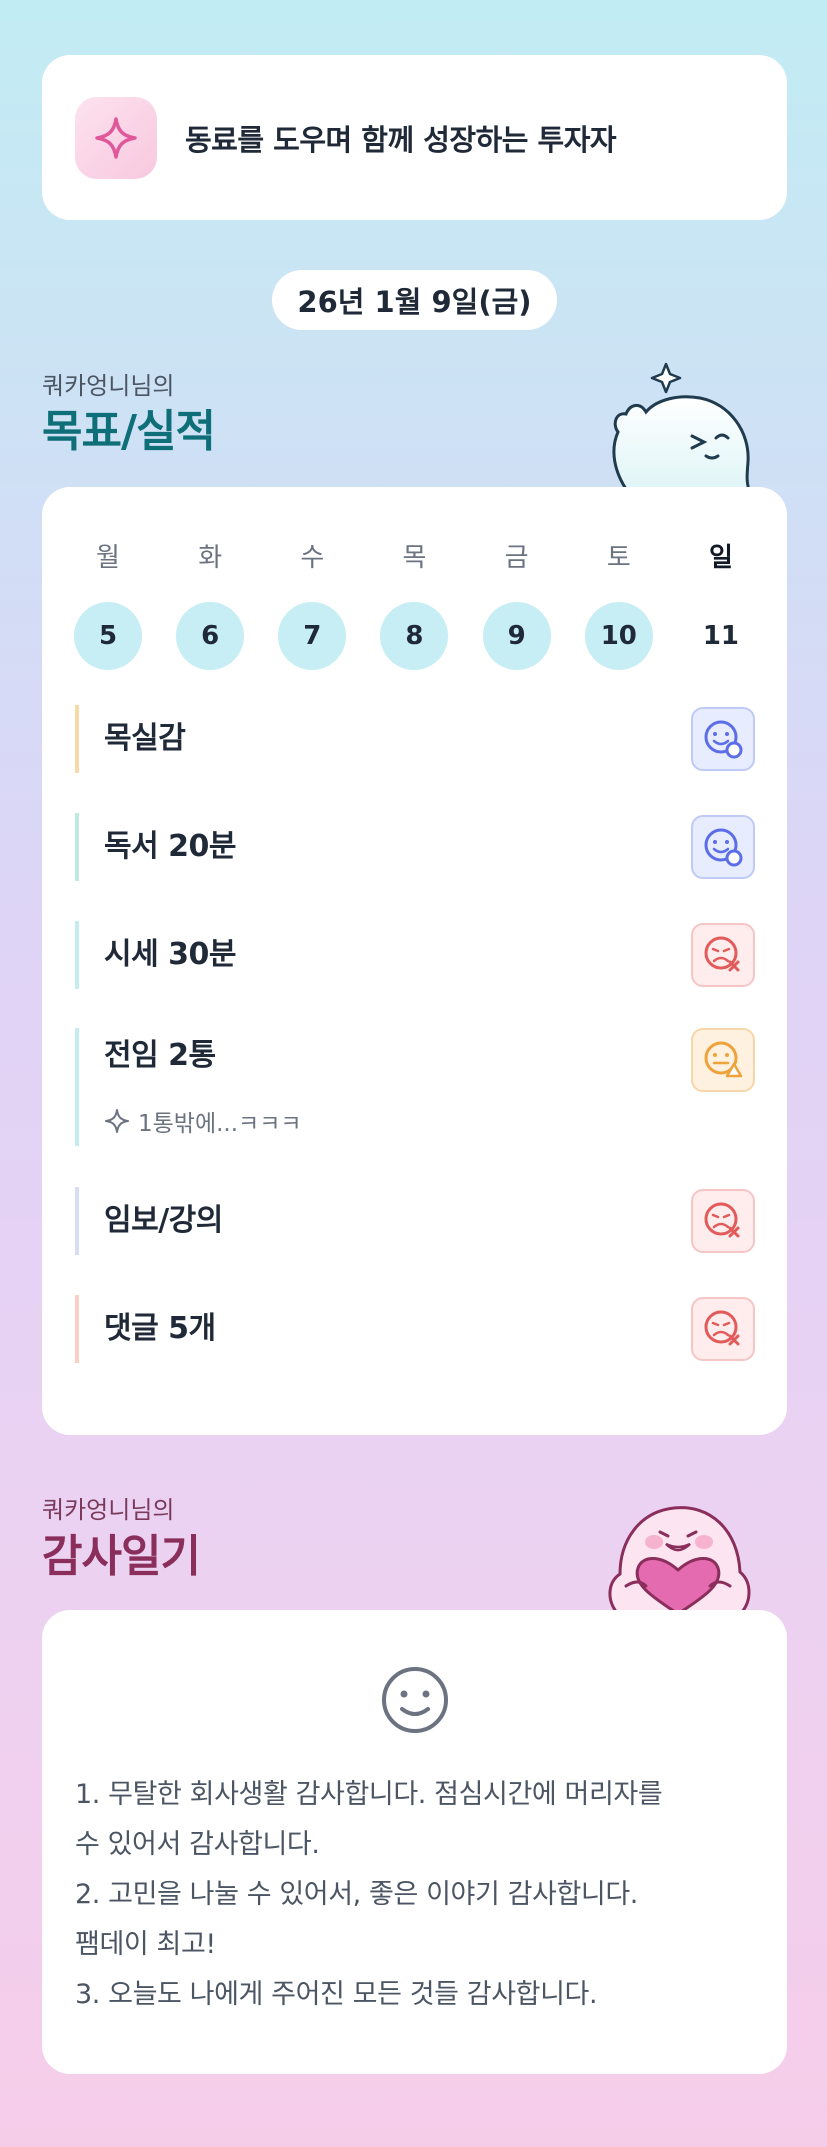 Image resolution: width=827 pixels, height=2147 pixels. Describe the element at coordinates (170, 846) in the screenshot. I see `goal-name: 독서 20분` at that location.